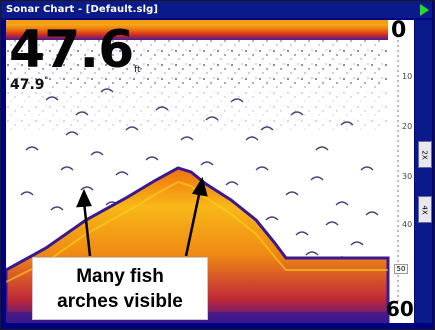 This screenshot has width=435, height=330. What do you see at coordinates (71, 50) in the screenshot?
I see `depth-reading: 47.6` at bounding box center [71, 50].